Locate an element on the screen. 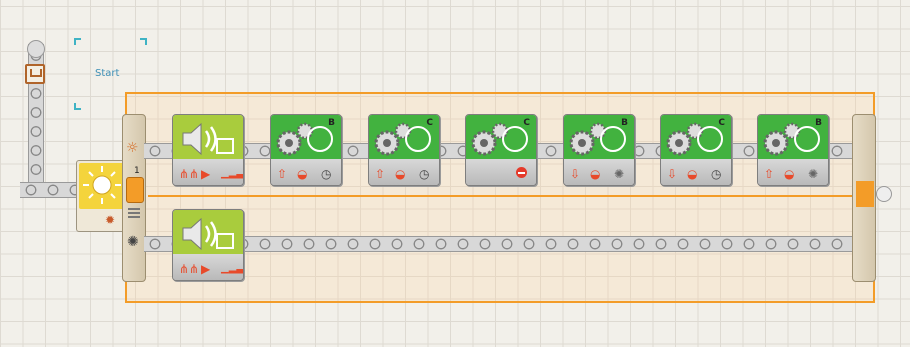 The height and width of the screenshot is (347, 910). motor-block-6: B ⇧ ◒ ✺ is located at coordinates (793, 150).